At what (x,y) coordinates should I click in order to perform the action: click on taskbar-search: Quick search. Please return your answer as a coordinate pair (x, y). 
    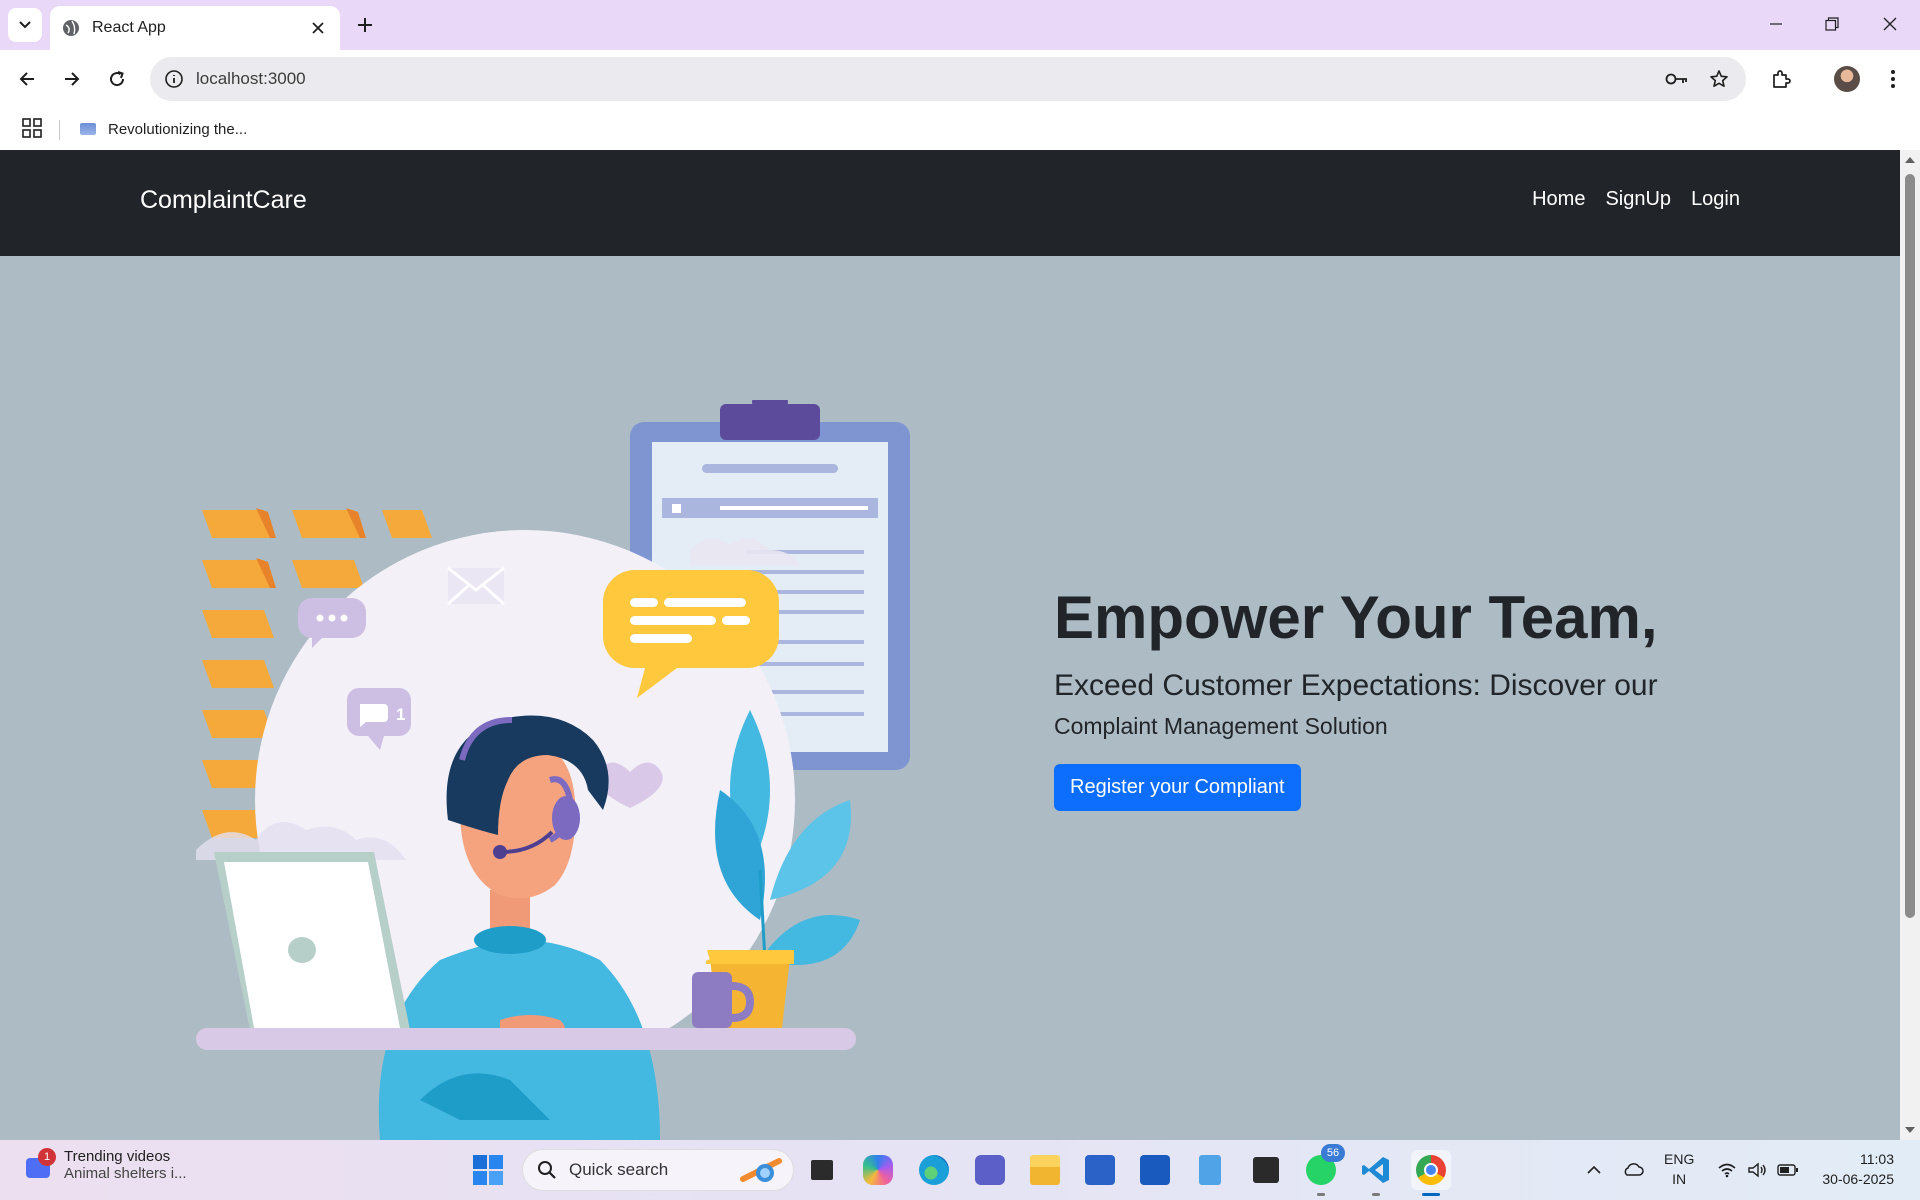
    Looking at the image, I should click on (658, 1170).